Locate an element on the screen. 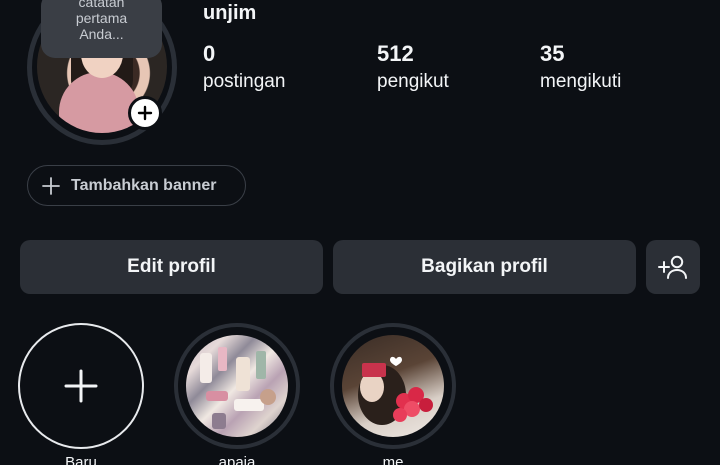  highlight-label: me is located at coordinates (393, 459).